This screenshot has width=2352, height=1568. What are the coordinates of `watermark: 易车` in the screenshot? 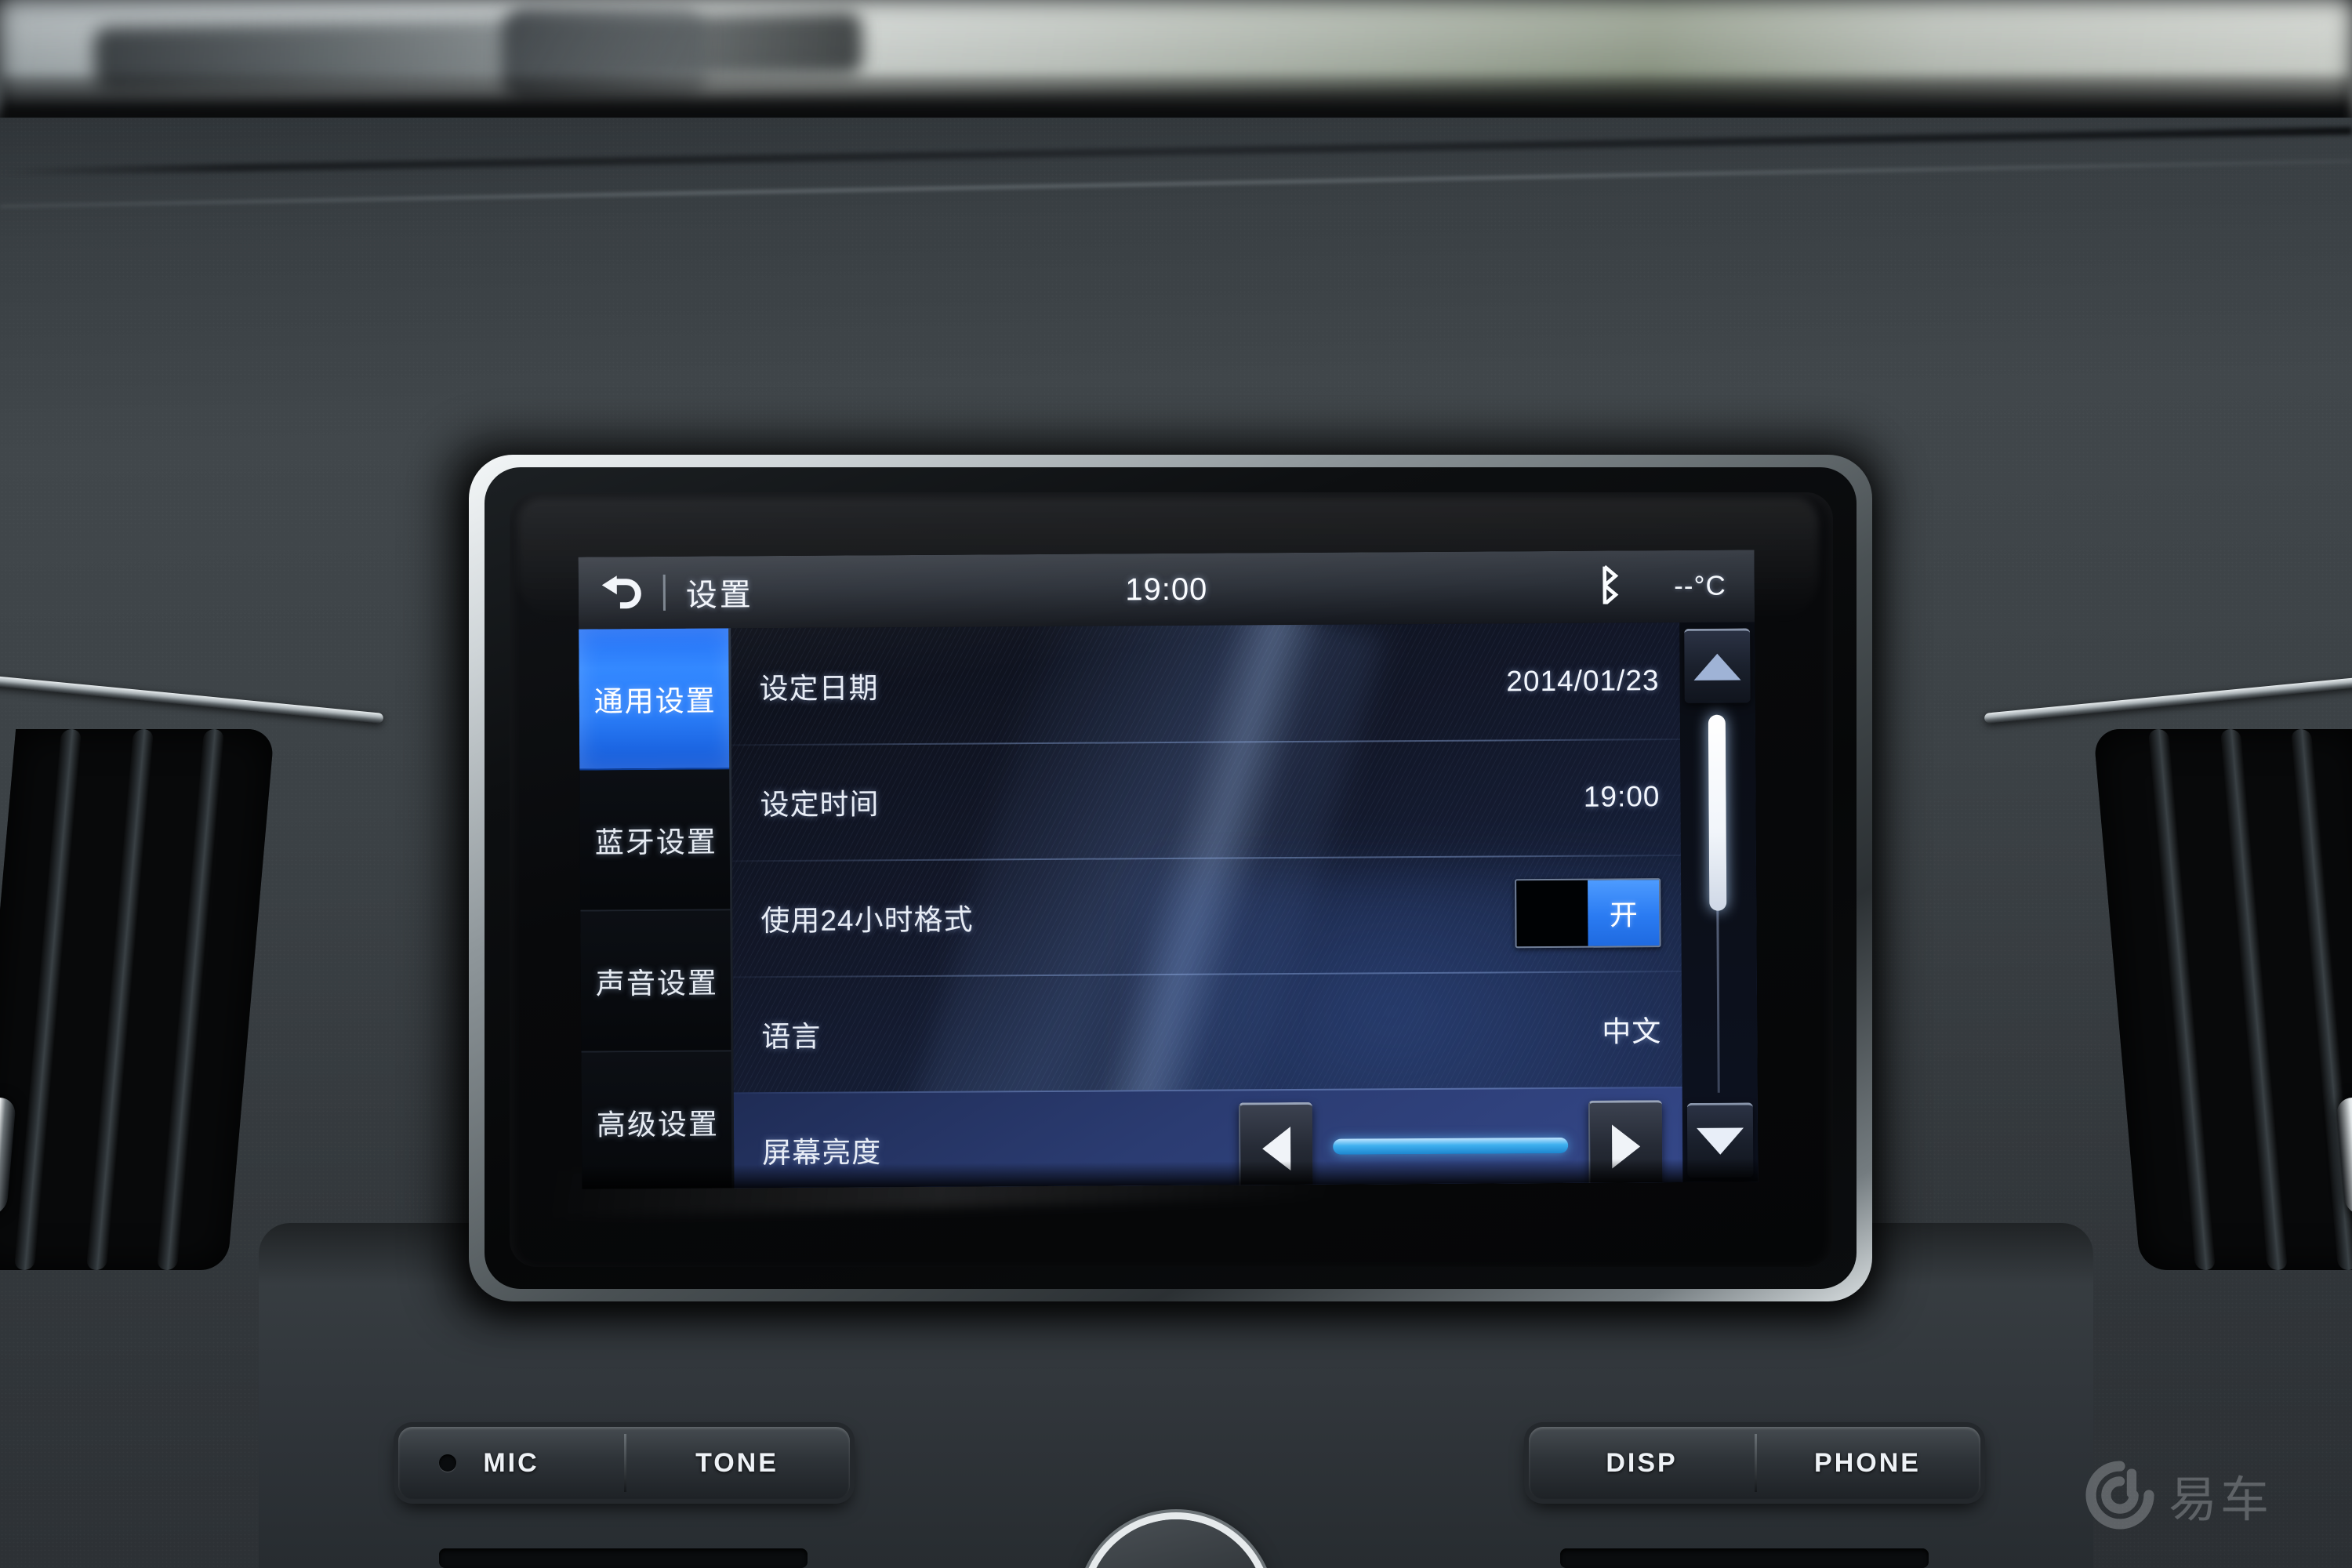 It's located at (2178, 1495).